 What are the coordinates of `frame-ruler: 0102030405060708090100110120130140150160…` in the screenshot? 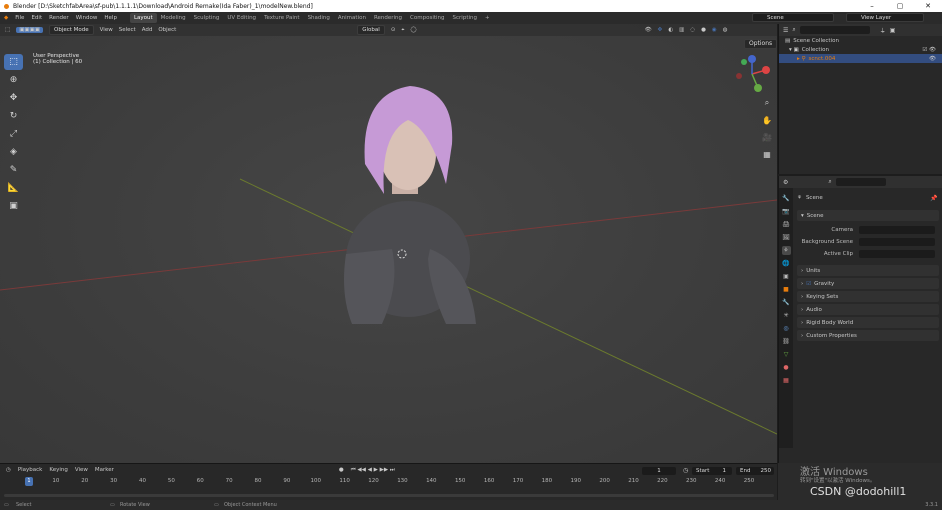 It's located at (388, 483).